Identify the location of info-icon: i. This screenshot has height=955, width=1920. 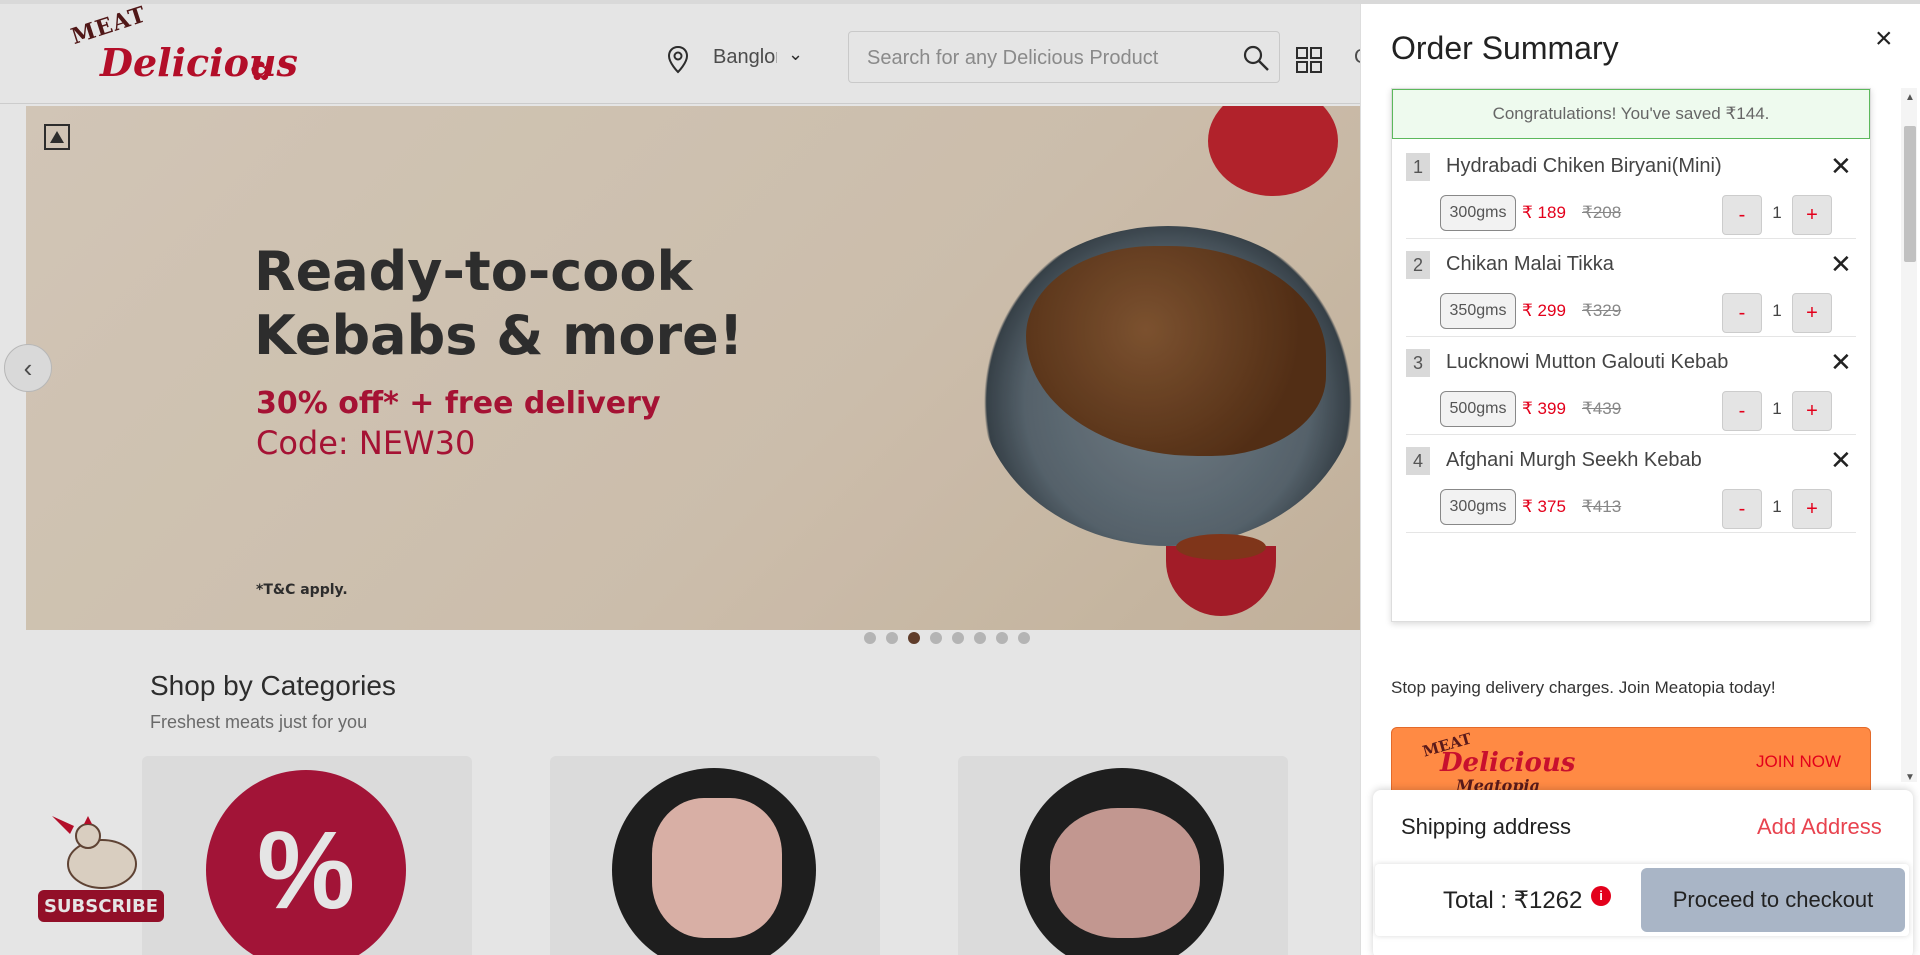
(1601, 896).